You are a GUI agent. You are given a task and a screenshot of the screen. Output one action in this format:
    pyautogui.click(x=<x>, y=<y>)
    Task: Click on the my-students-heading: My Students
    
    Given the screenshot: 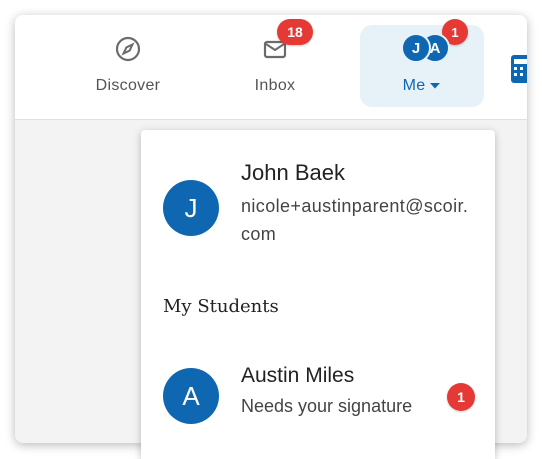 What is the action you would take?
    pyautogui.click(x=221, y=306)
    